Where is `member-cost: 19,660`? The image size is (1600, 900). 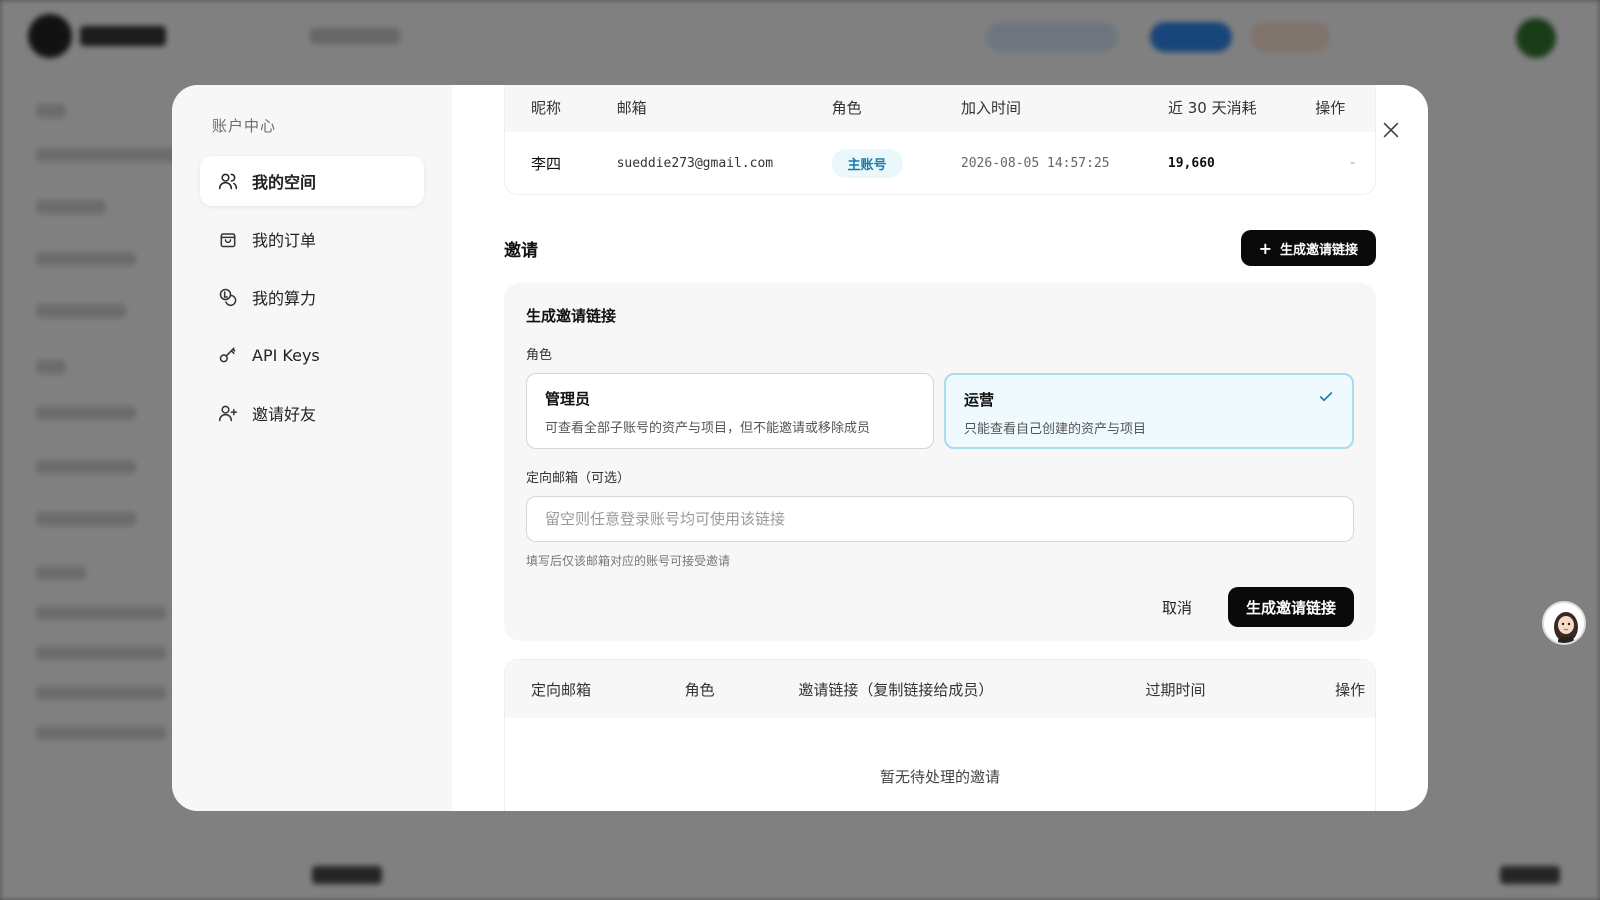
member-cost: 19,660 is located at coordinates (1191, 163).